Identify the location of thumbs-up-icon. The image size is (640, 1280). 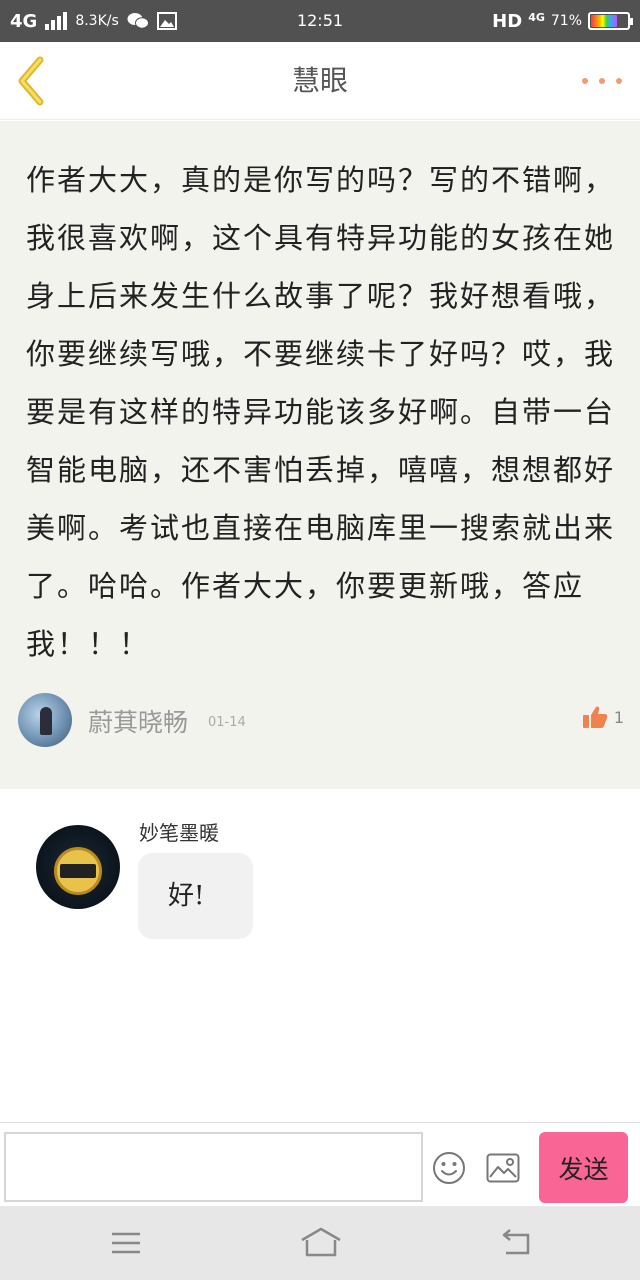
(595, 717).